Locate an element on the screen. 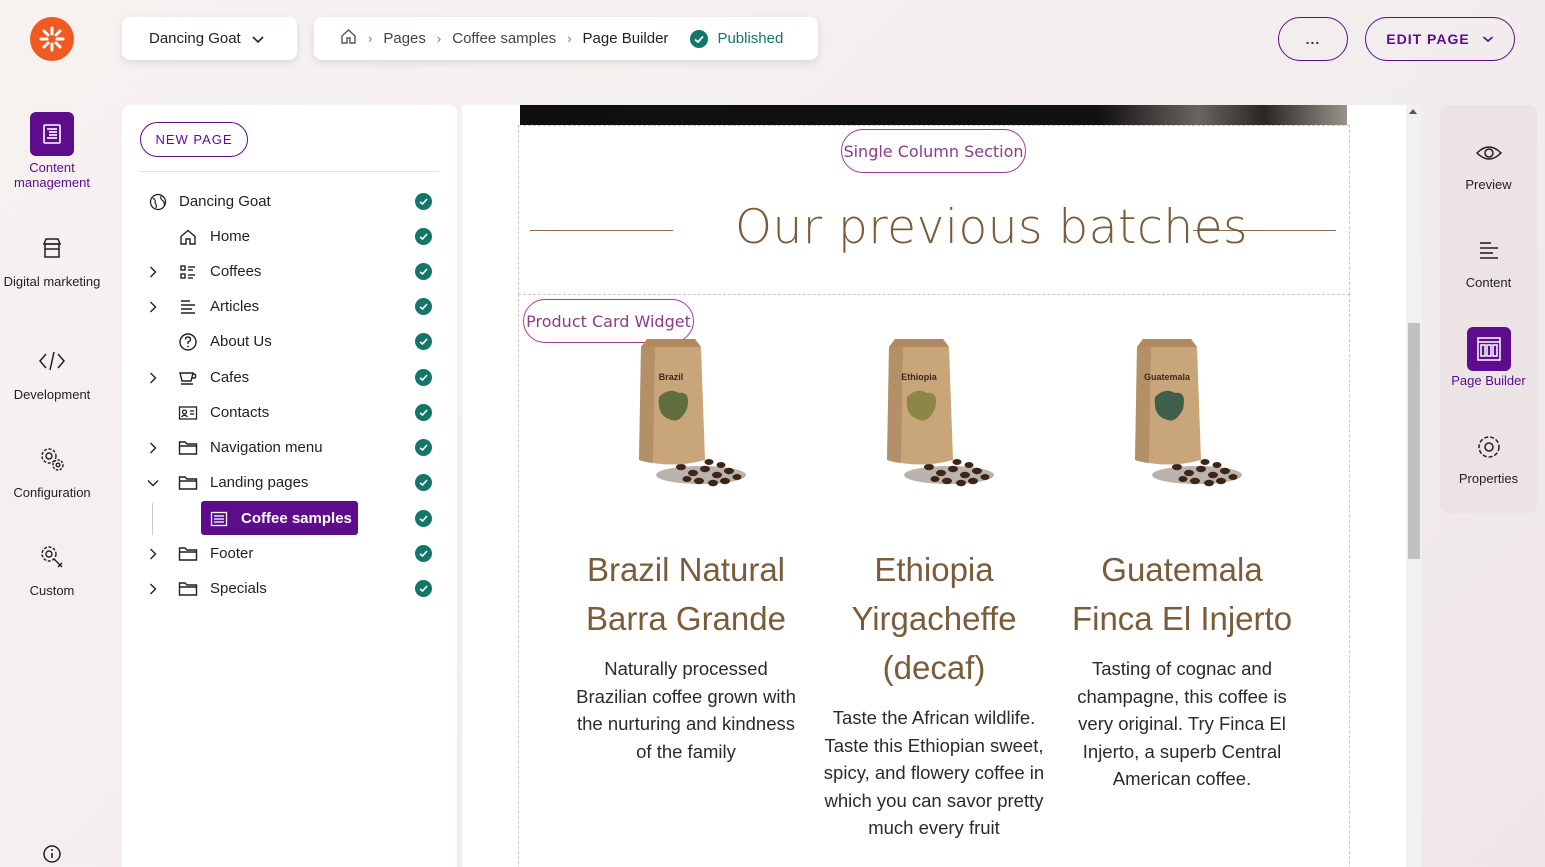 Image resolution: width=1545 pixels, height=867 pixels. tree-item: Coffees is located at coordinates (289, 271).